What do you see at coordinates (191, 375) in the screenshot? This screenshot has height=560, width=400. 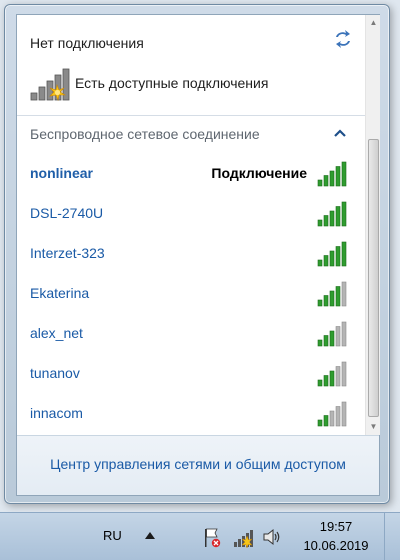 I see `network-item: tunanov` at bounding box center [191, 375].